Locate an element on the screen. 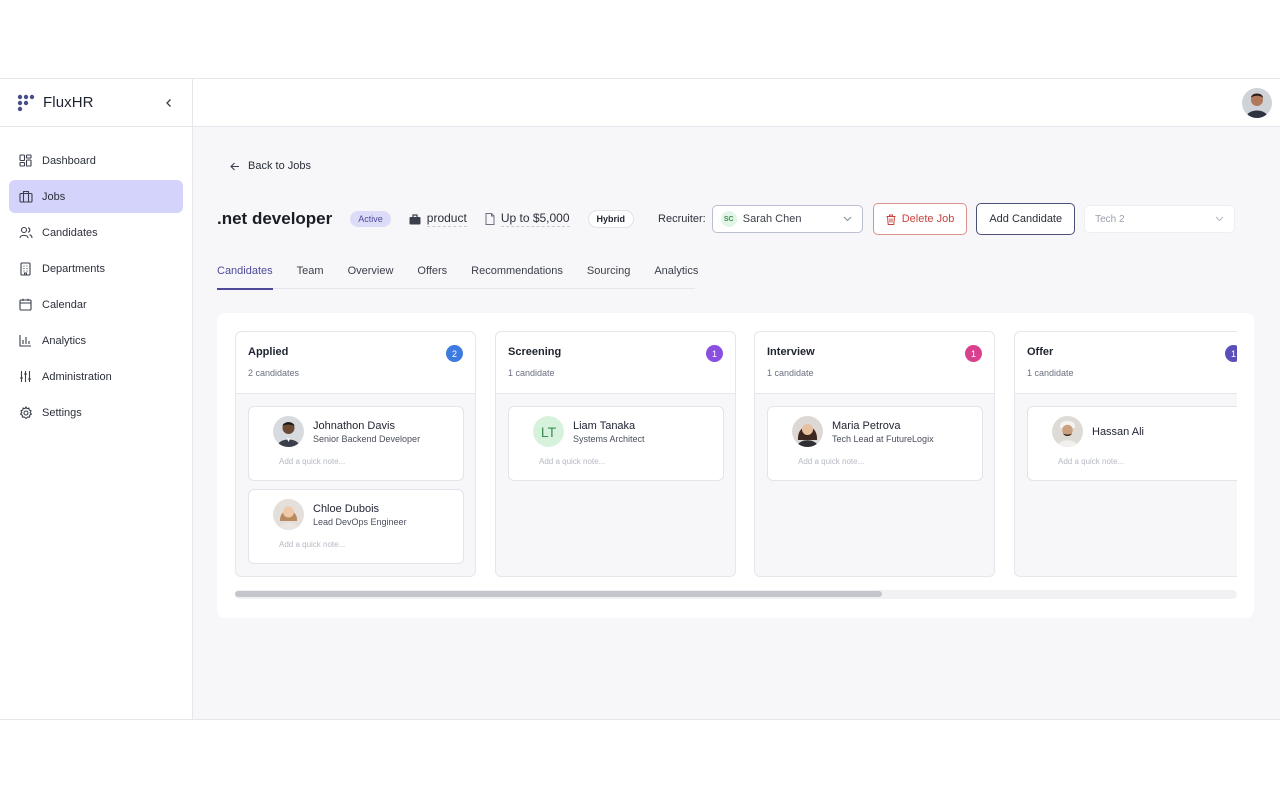 The image size is (1280, 800). job-title: .net developer is located at coordinates (275, 218).